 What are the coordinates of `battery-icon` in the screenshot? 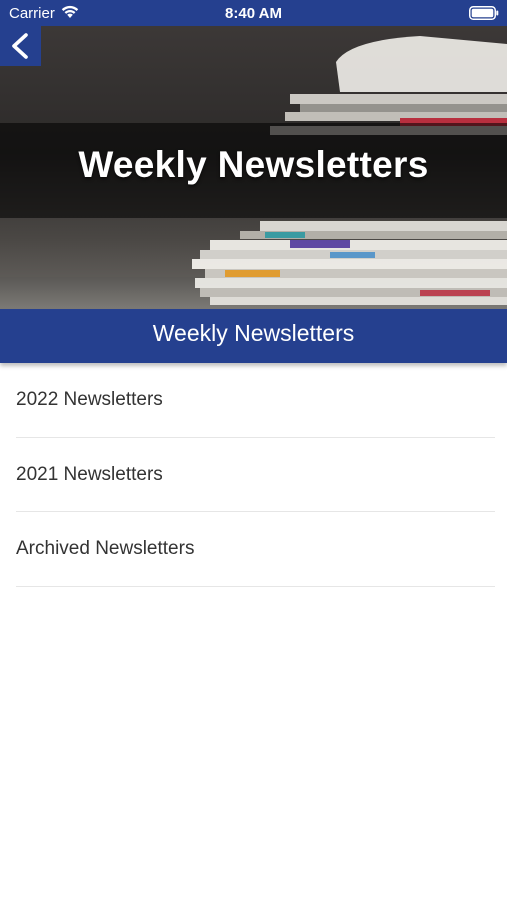 It's located at (484, 13).